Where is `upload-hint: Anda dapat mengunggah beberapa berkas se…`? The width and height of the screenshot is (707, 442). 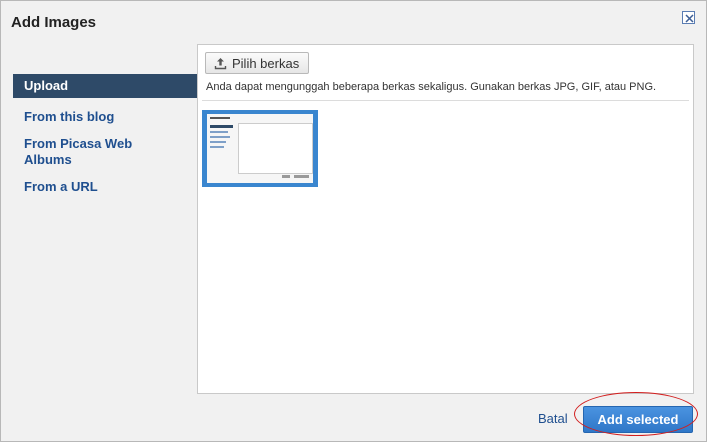
upload-hint: Anda dapat mengunggah beberapa berkas se… is located at coordinates (431, 87).